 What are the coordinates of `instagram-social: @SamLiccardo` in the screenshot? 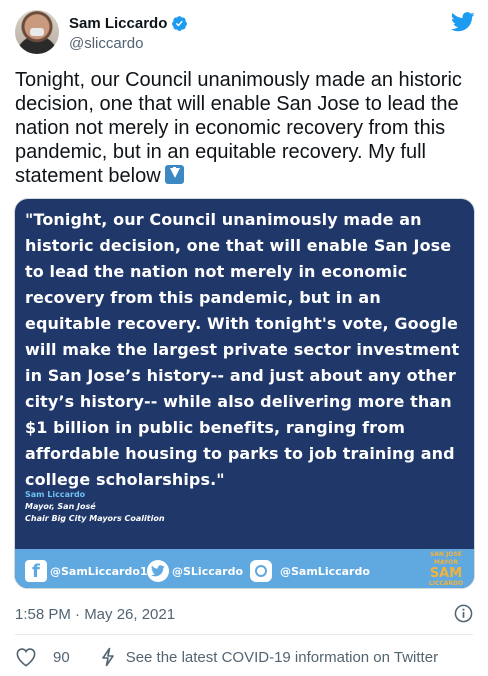 It's located at (310, 571).